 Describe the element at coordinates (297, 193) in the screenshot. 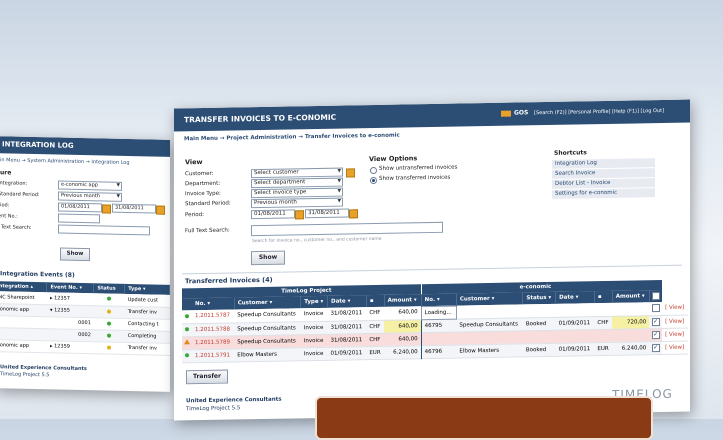

I see `view-field-select: Select invoice type` at that location.